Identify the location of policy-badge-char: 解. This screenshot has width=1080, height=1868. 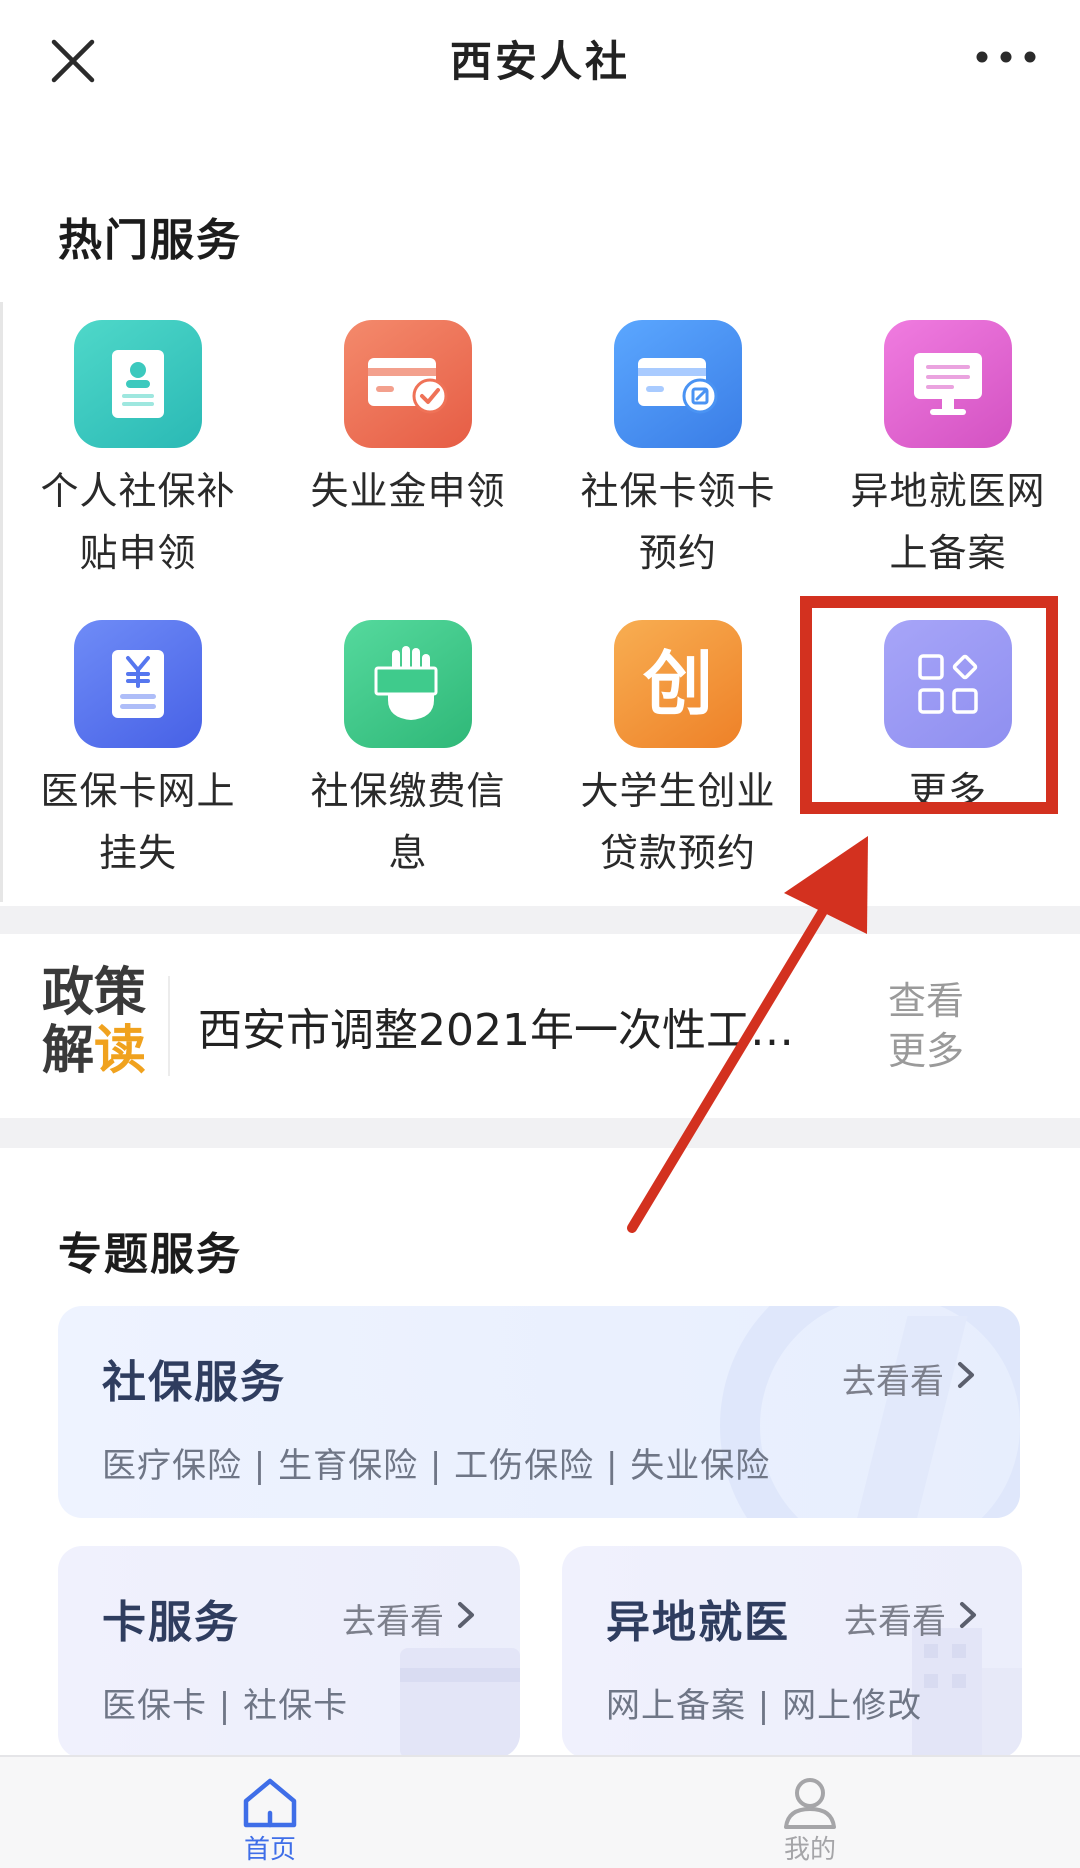
(68, 1051).